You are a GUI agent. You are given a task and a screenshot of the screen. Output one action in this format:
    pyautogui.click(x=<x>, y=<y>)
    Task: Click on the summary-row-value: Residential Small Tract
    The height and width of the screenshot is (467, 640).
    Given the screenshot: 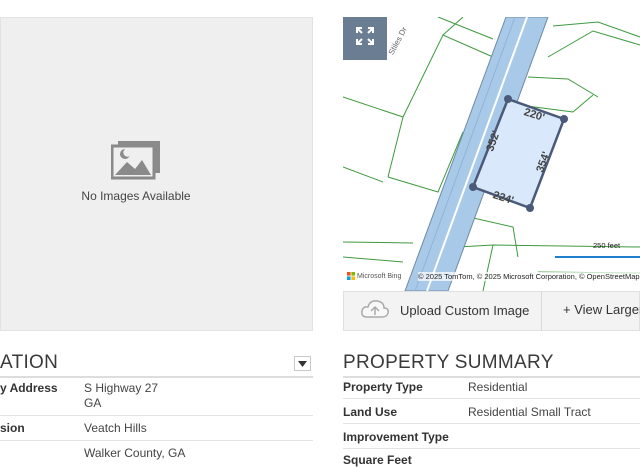 What is the action you would take?
    pyautogui.click(x=529, y=412)
    